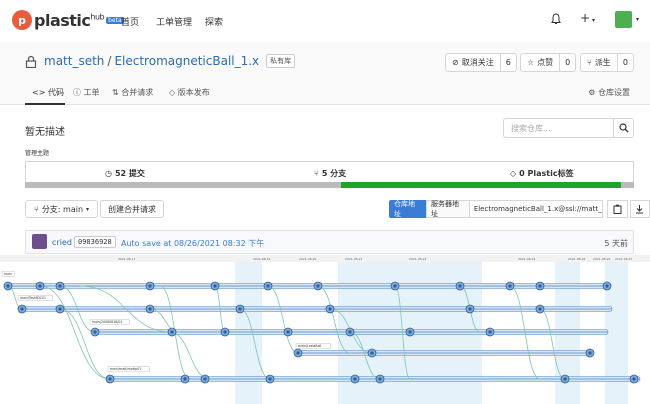 The width and height of the screenshot is (650, 404). I want to click on fork-label: 派生, so click(602, 62).